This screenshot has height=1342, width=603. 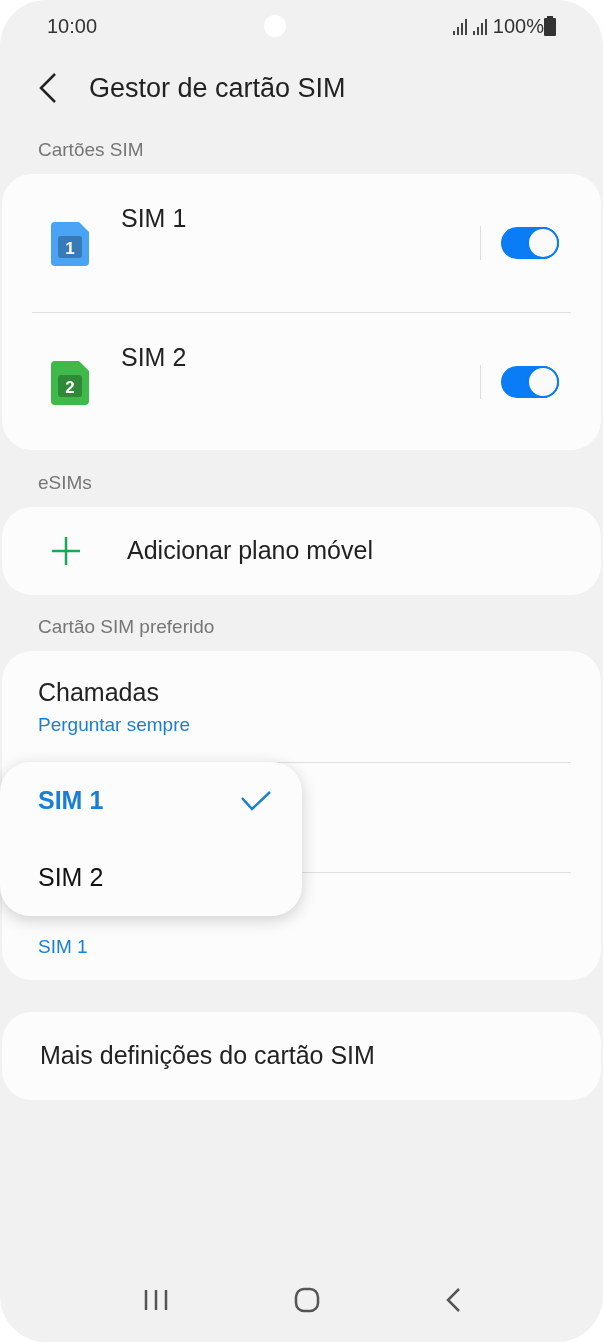 I want to click on status-time: 10:00, so click(x=72, y=26).